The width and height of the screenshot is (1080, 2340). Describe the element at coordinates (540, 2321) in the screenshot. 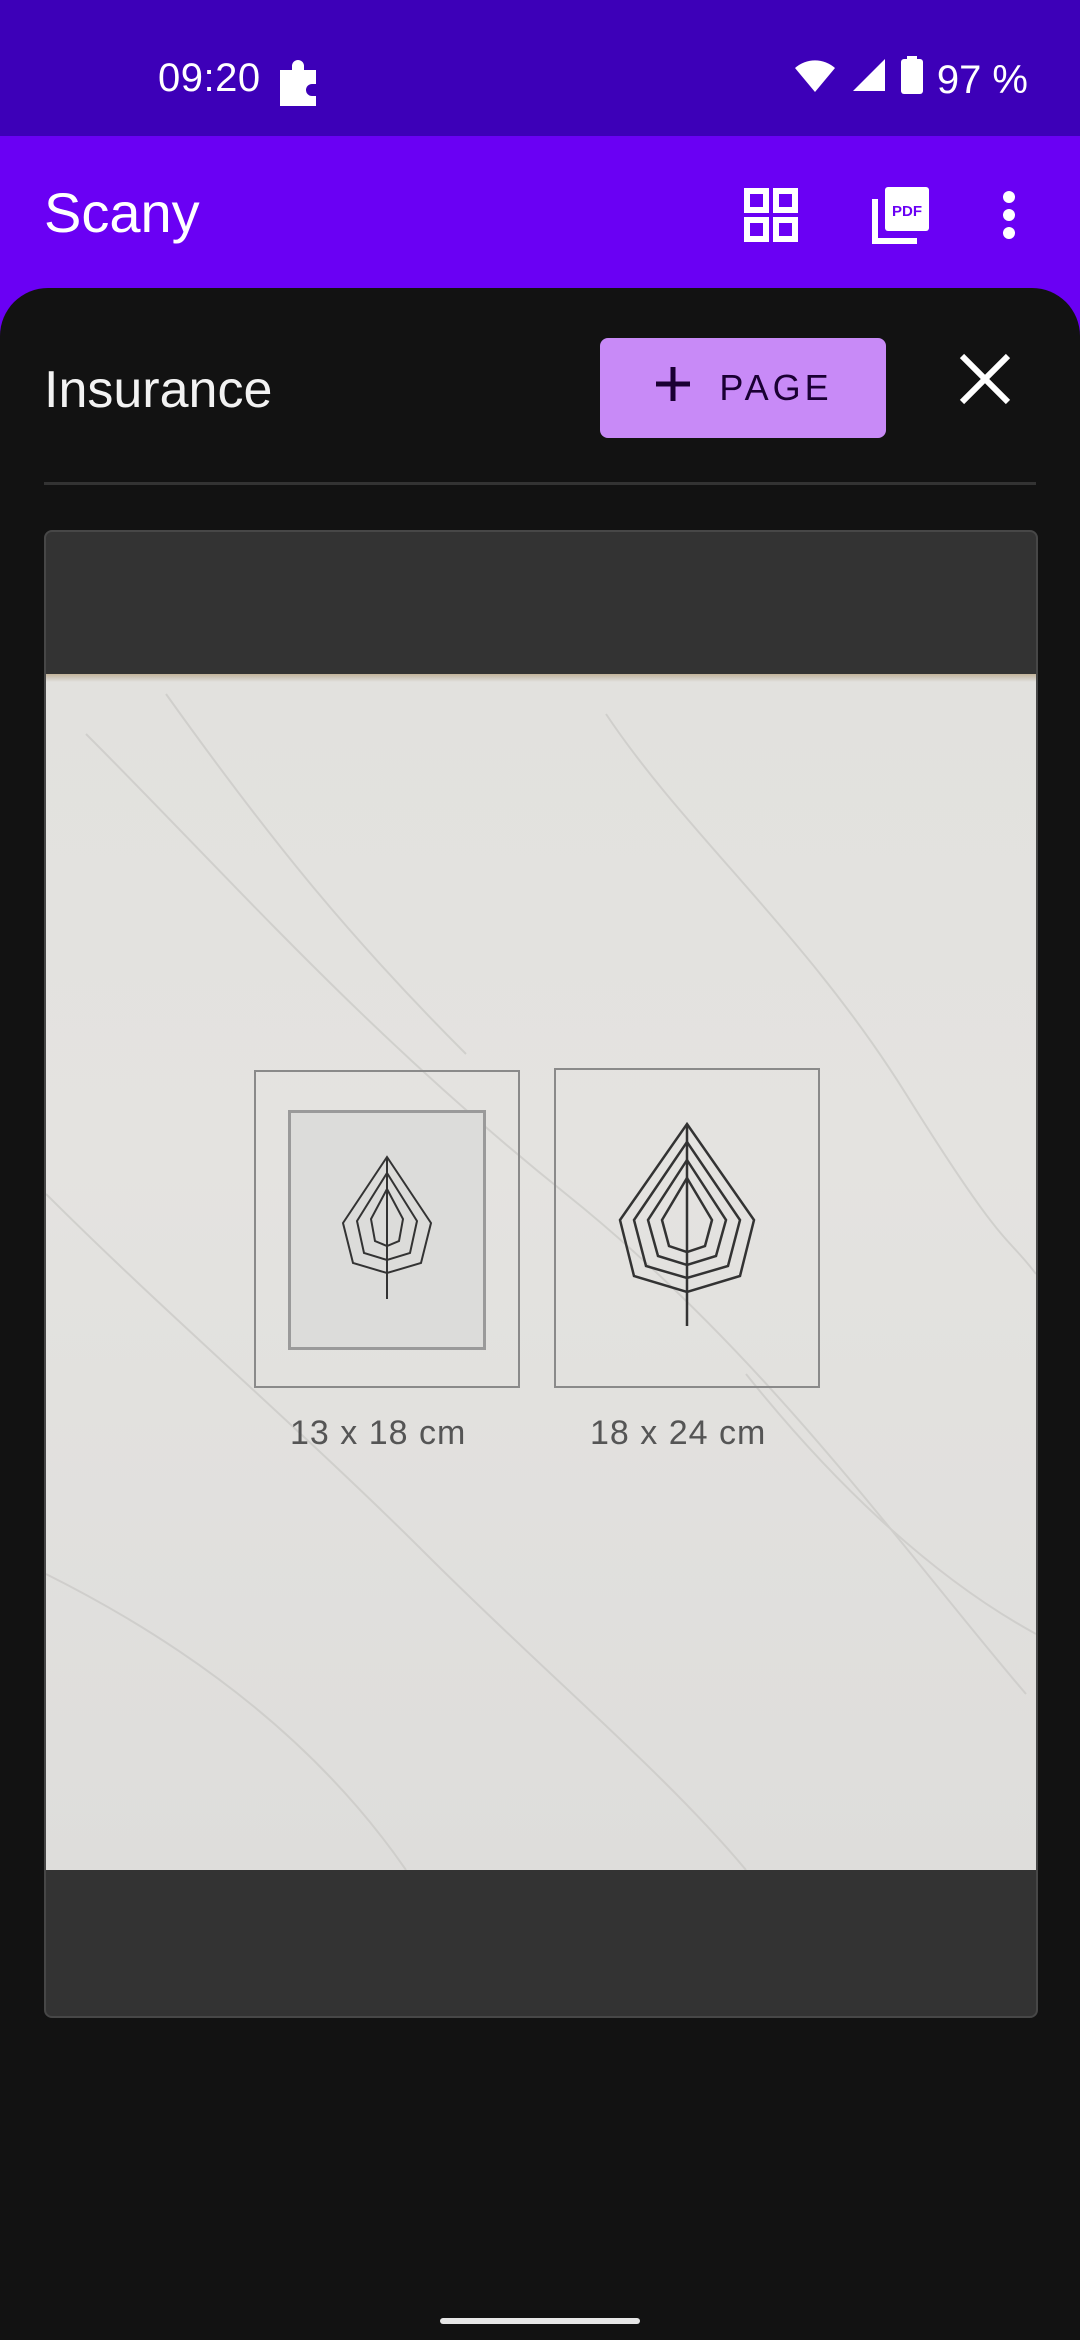

I see `home-indicator` at that location.